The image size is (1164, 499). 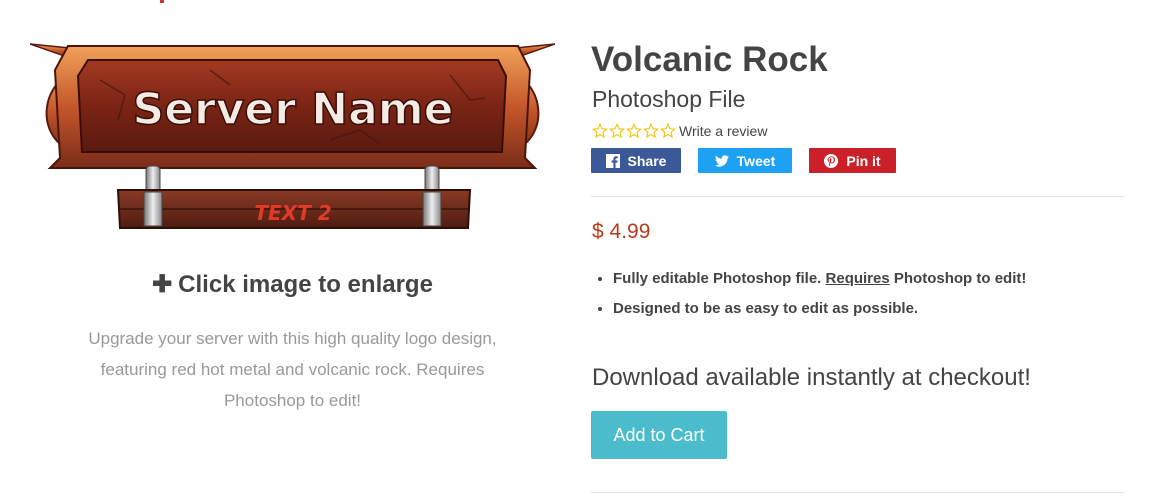 What do you see at coordinates (621, 231) in the screenshot?
I see `product-price: $ 4.99` at bounding box center [621, 231].